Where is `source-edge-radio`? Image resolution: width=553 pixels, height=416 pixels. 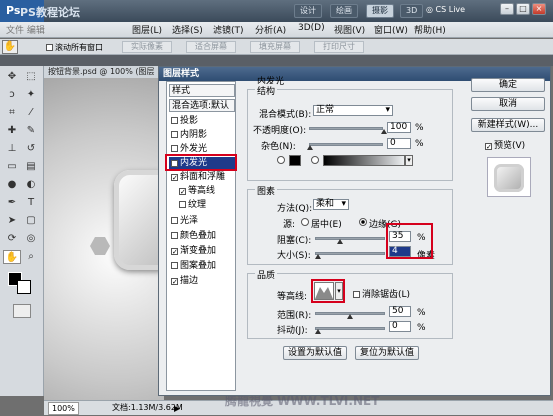
source-edge-radio is located at coordinates (363, 222).